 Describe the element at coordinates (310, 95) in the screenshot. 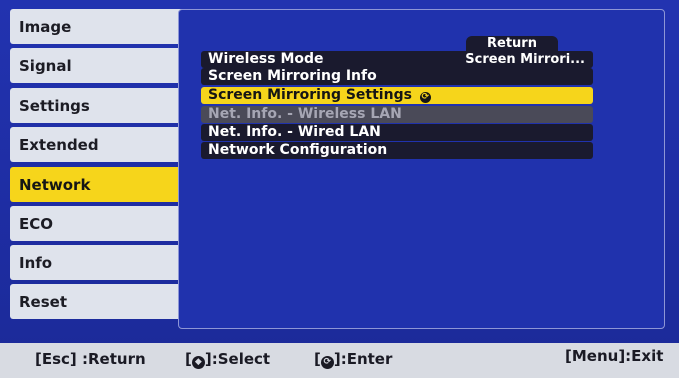

I see `menu-row-label: Screen Mirroring Settings` at that location.